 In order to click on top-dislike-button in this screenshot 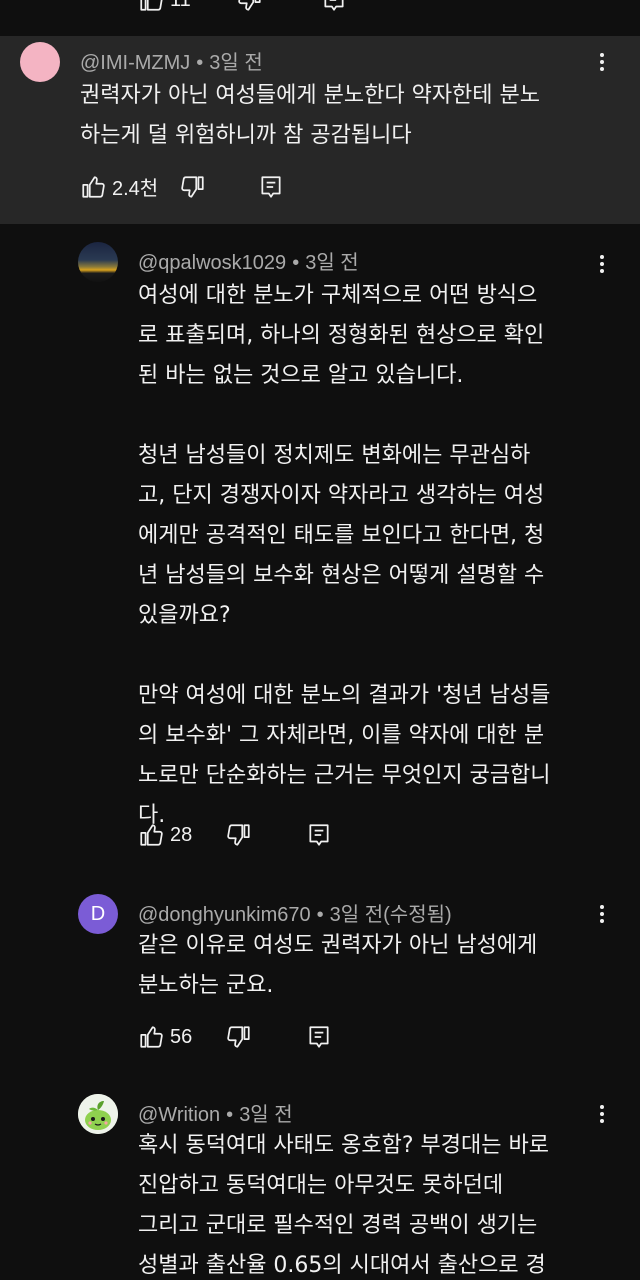, I will do `click(250, 6)`.